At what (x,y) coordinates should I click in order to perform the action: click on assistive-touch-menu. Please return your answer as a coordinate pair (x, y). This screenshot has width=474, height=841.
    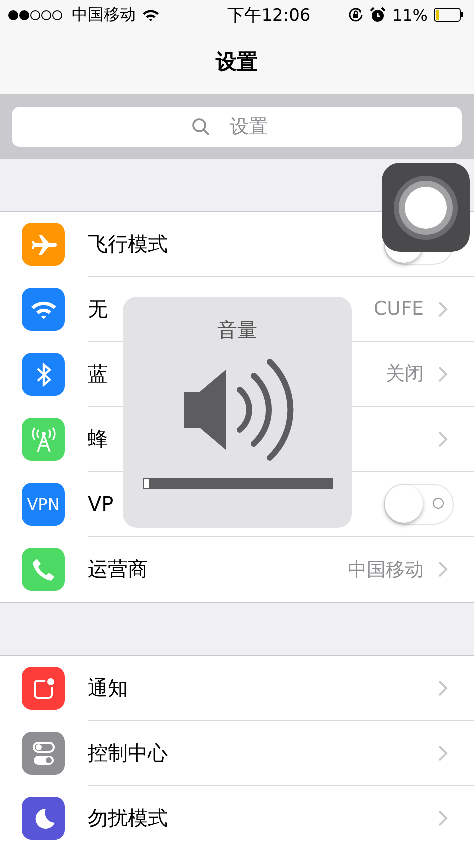
    Looking at the image, I should click on (426, 207).